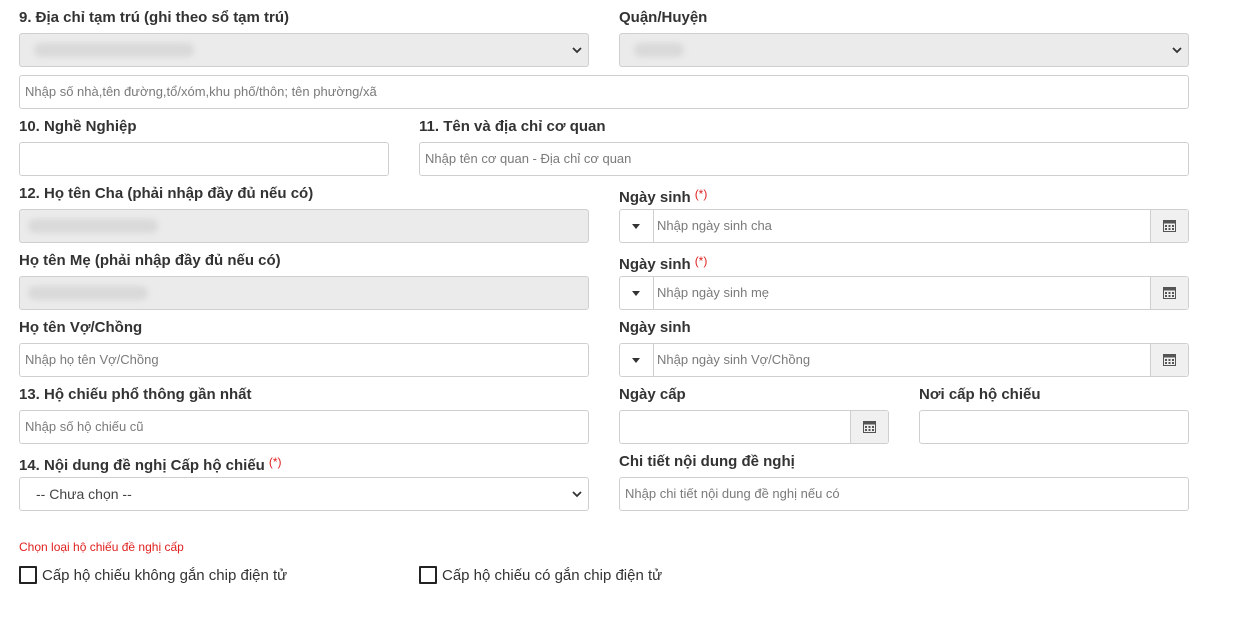 This screenshot has height=617, width=1246. Describe the element at coordinates (164, 576) in the screenshot. I see `no-chip-option-label: Cấp hộ chiếu không gắn chip điện tử` at that location.